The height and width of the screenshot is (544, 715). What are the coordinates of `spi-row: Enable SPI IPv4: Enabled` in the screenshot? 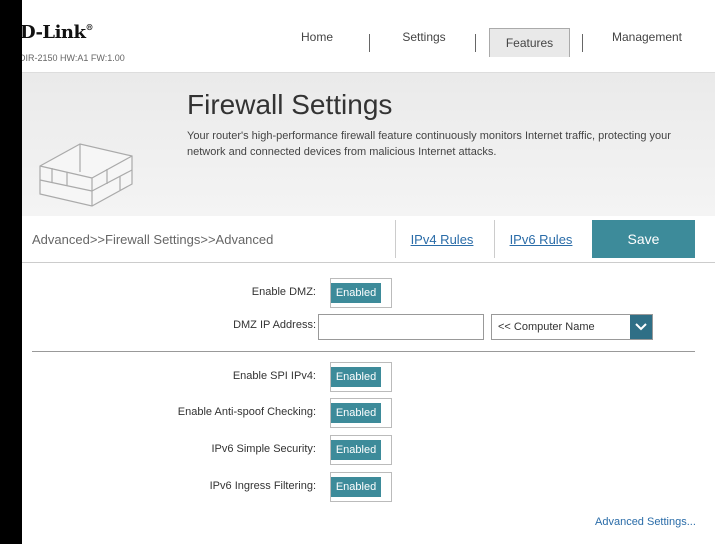 It's located at (368, 377).